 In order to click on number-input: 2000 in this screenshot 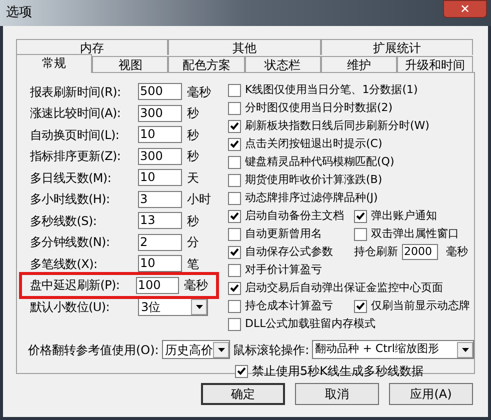, I will do `click(420, 252)`.